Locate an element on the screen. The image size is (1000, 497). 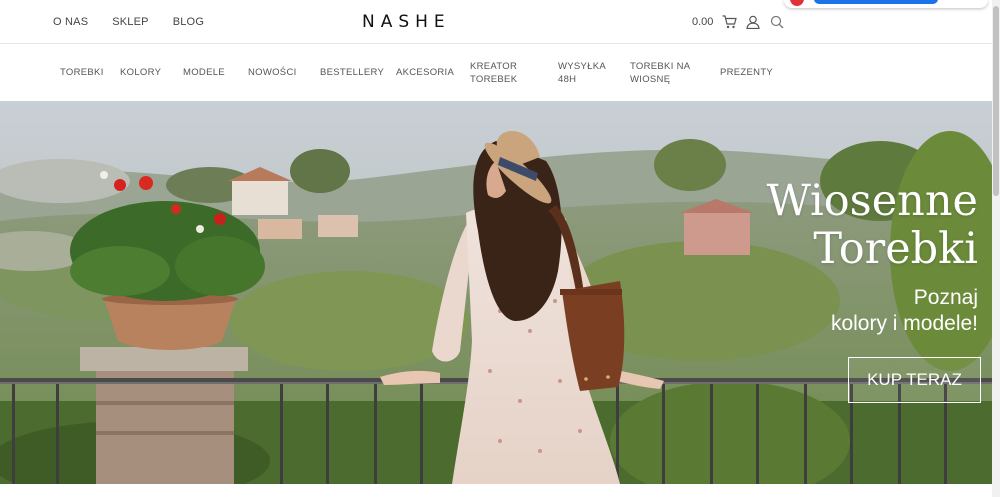
nav-item-nowosci: NOWOŚCI is located at coordinates (272, 72).